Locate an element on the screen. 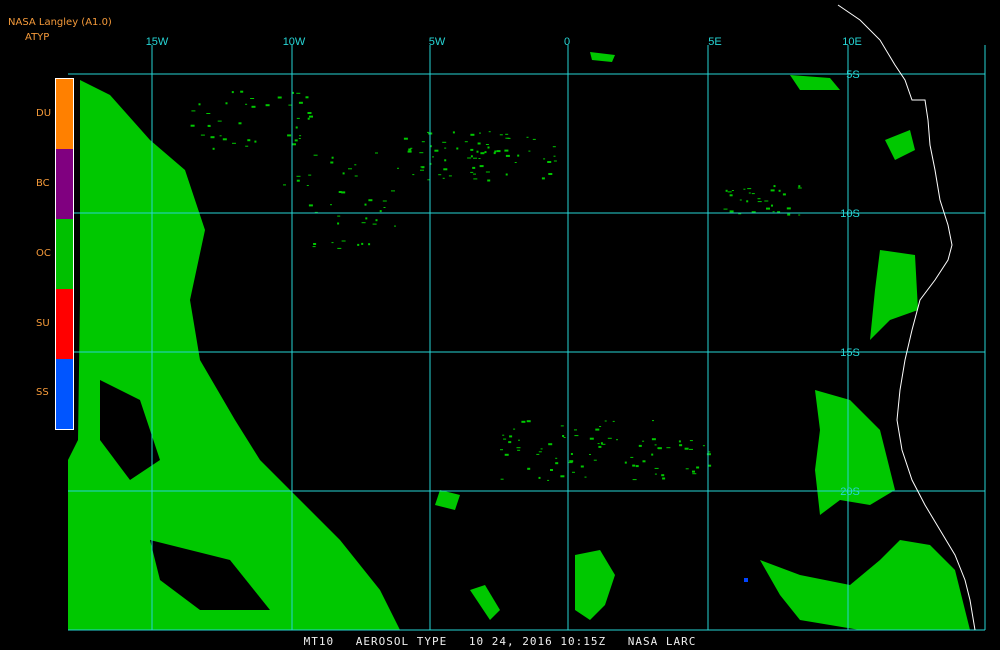 Image resolution: width=1000 pixels, height=650 pixels. legend-swatch-ss is located at coordinates (64, 394).